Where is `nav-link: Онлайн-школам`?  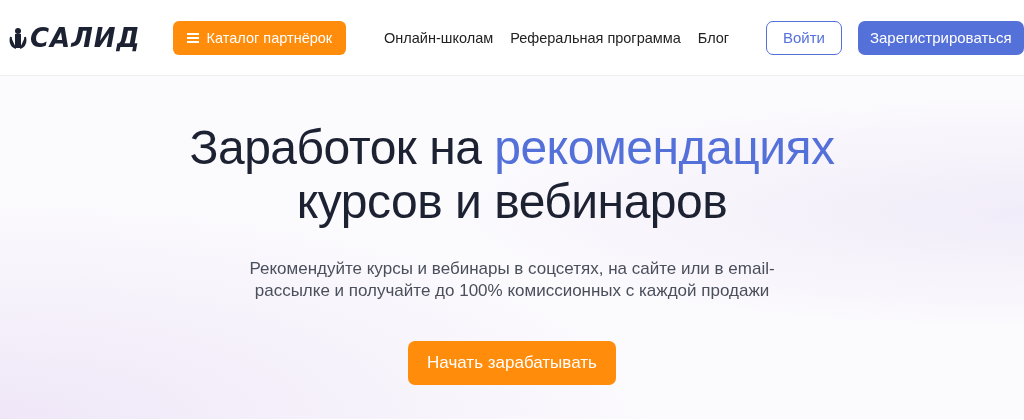
nav-link: Онлайн-школам is located at coordinates (439, 37).